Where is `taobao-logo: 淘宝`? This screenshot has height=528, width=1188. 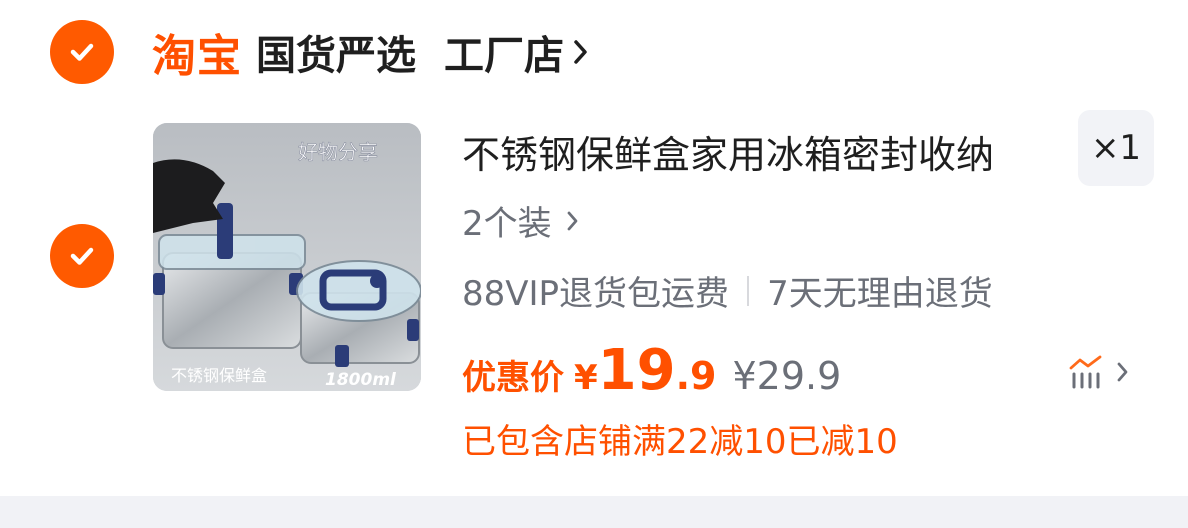
taobao-logo: 淘宝 is located at coordinates (197, 56).